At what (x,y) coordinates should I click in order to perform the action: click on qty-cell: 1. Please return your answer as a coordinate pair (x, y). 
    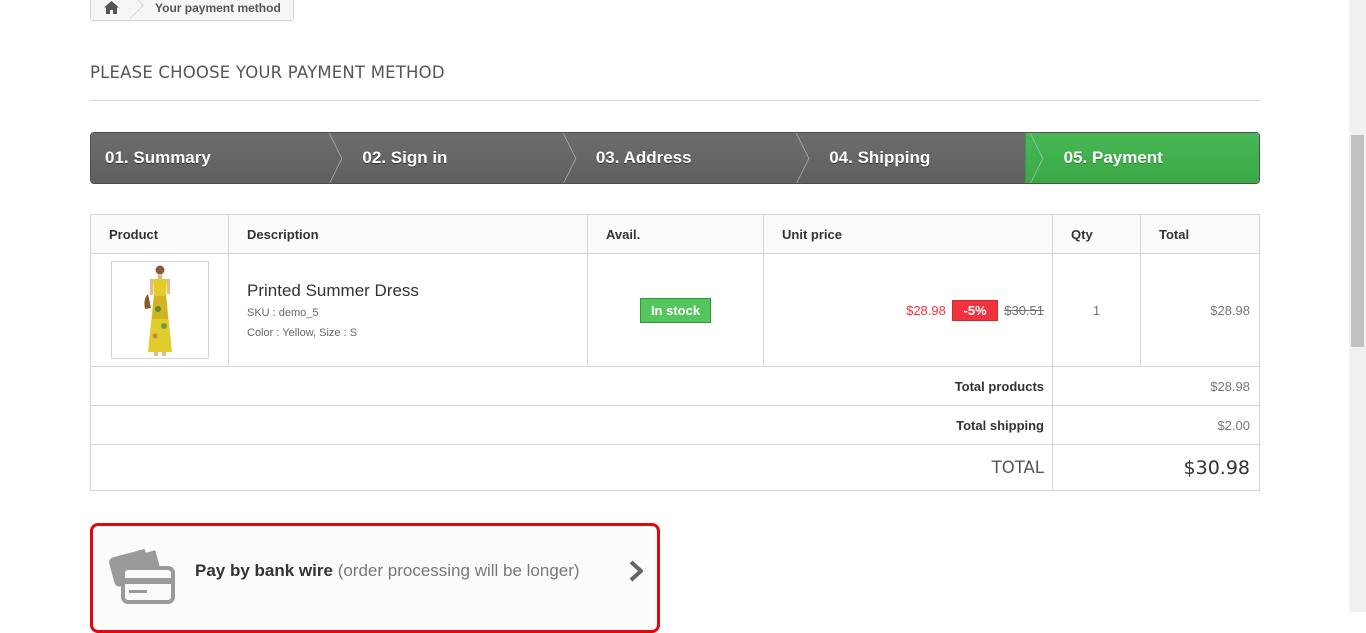
    Looking at the image, I should click on (1096, 310).